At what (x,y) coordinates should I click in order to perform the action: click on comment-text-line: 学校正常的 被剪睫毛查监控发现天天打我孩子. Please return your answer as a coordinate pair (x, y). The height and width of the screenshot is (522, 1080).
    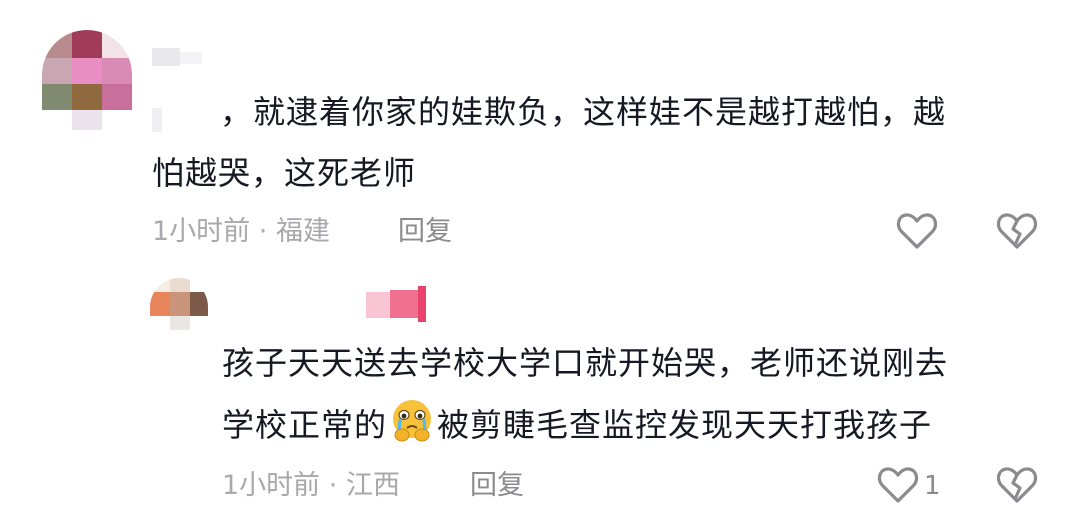
    Looking at the image, I should click on (577, 425).